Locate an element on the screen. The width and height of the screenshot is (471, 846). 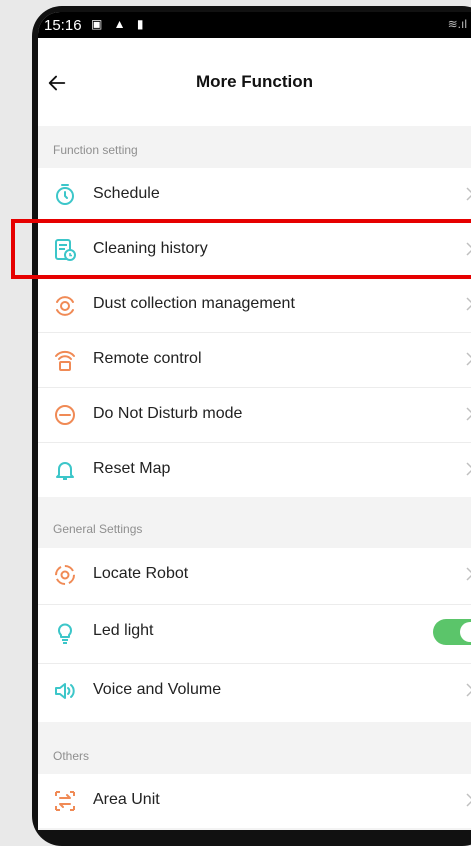
notification-icons: ▣ ▲ ▮ is located at coordinates (119, 24).